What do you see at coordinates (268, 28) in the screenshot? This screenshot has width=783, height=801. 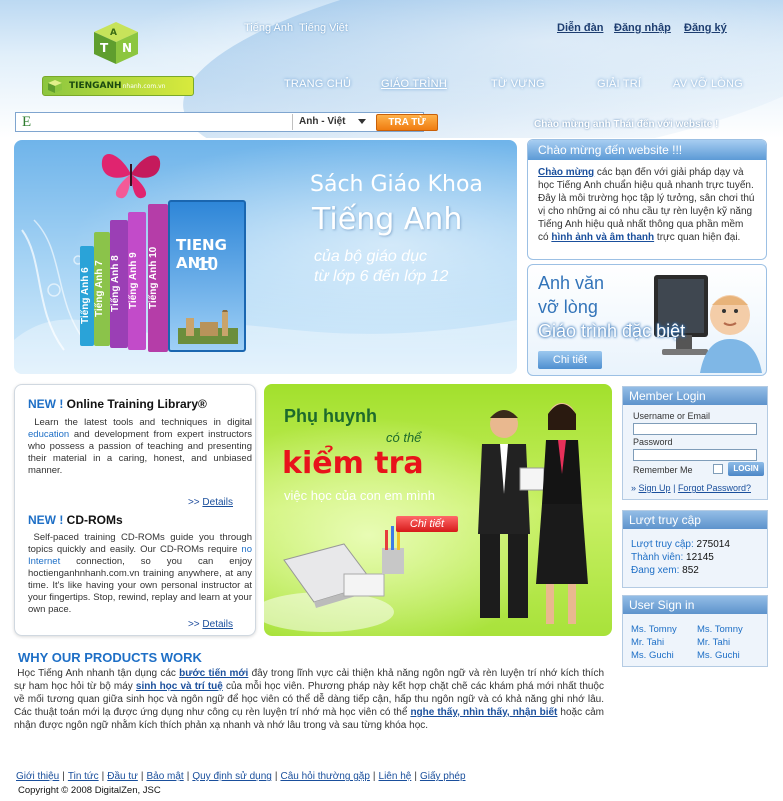 I see `language-english: Tiếng Anh` at bounding box center [268, 28].